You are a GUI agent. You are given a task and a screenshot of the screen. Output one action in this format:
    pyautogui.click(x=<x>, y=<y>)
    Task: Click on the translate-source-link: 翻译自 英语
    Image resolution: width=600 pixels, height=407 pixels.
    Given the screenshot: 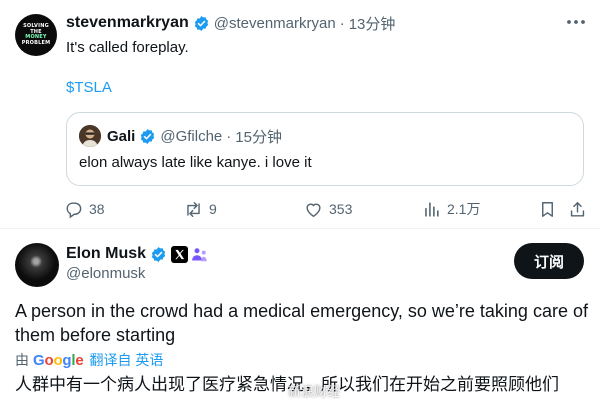 What is the action you would take?
    pyautogui.click(x=127, y=360)
    